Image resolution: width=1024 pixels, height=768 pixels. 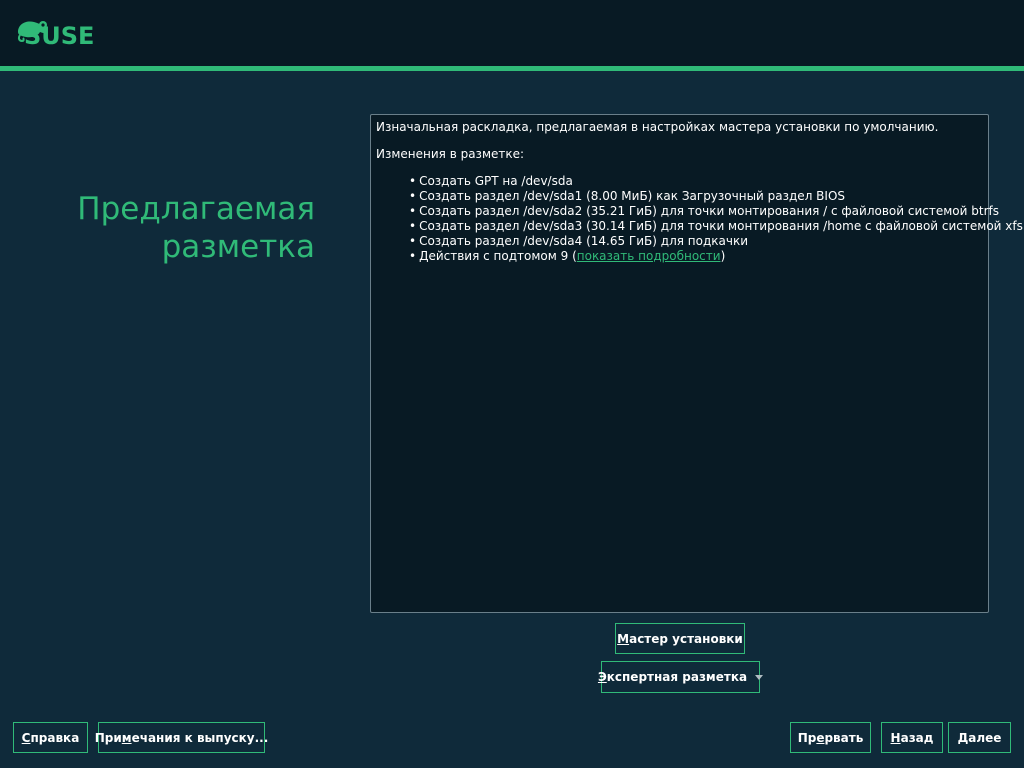 What do you see at coordinates (696, 181) in the screenshot?
I see `change-item: Создать GPT на /dev/sda` at bounding box center [696, 181].